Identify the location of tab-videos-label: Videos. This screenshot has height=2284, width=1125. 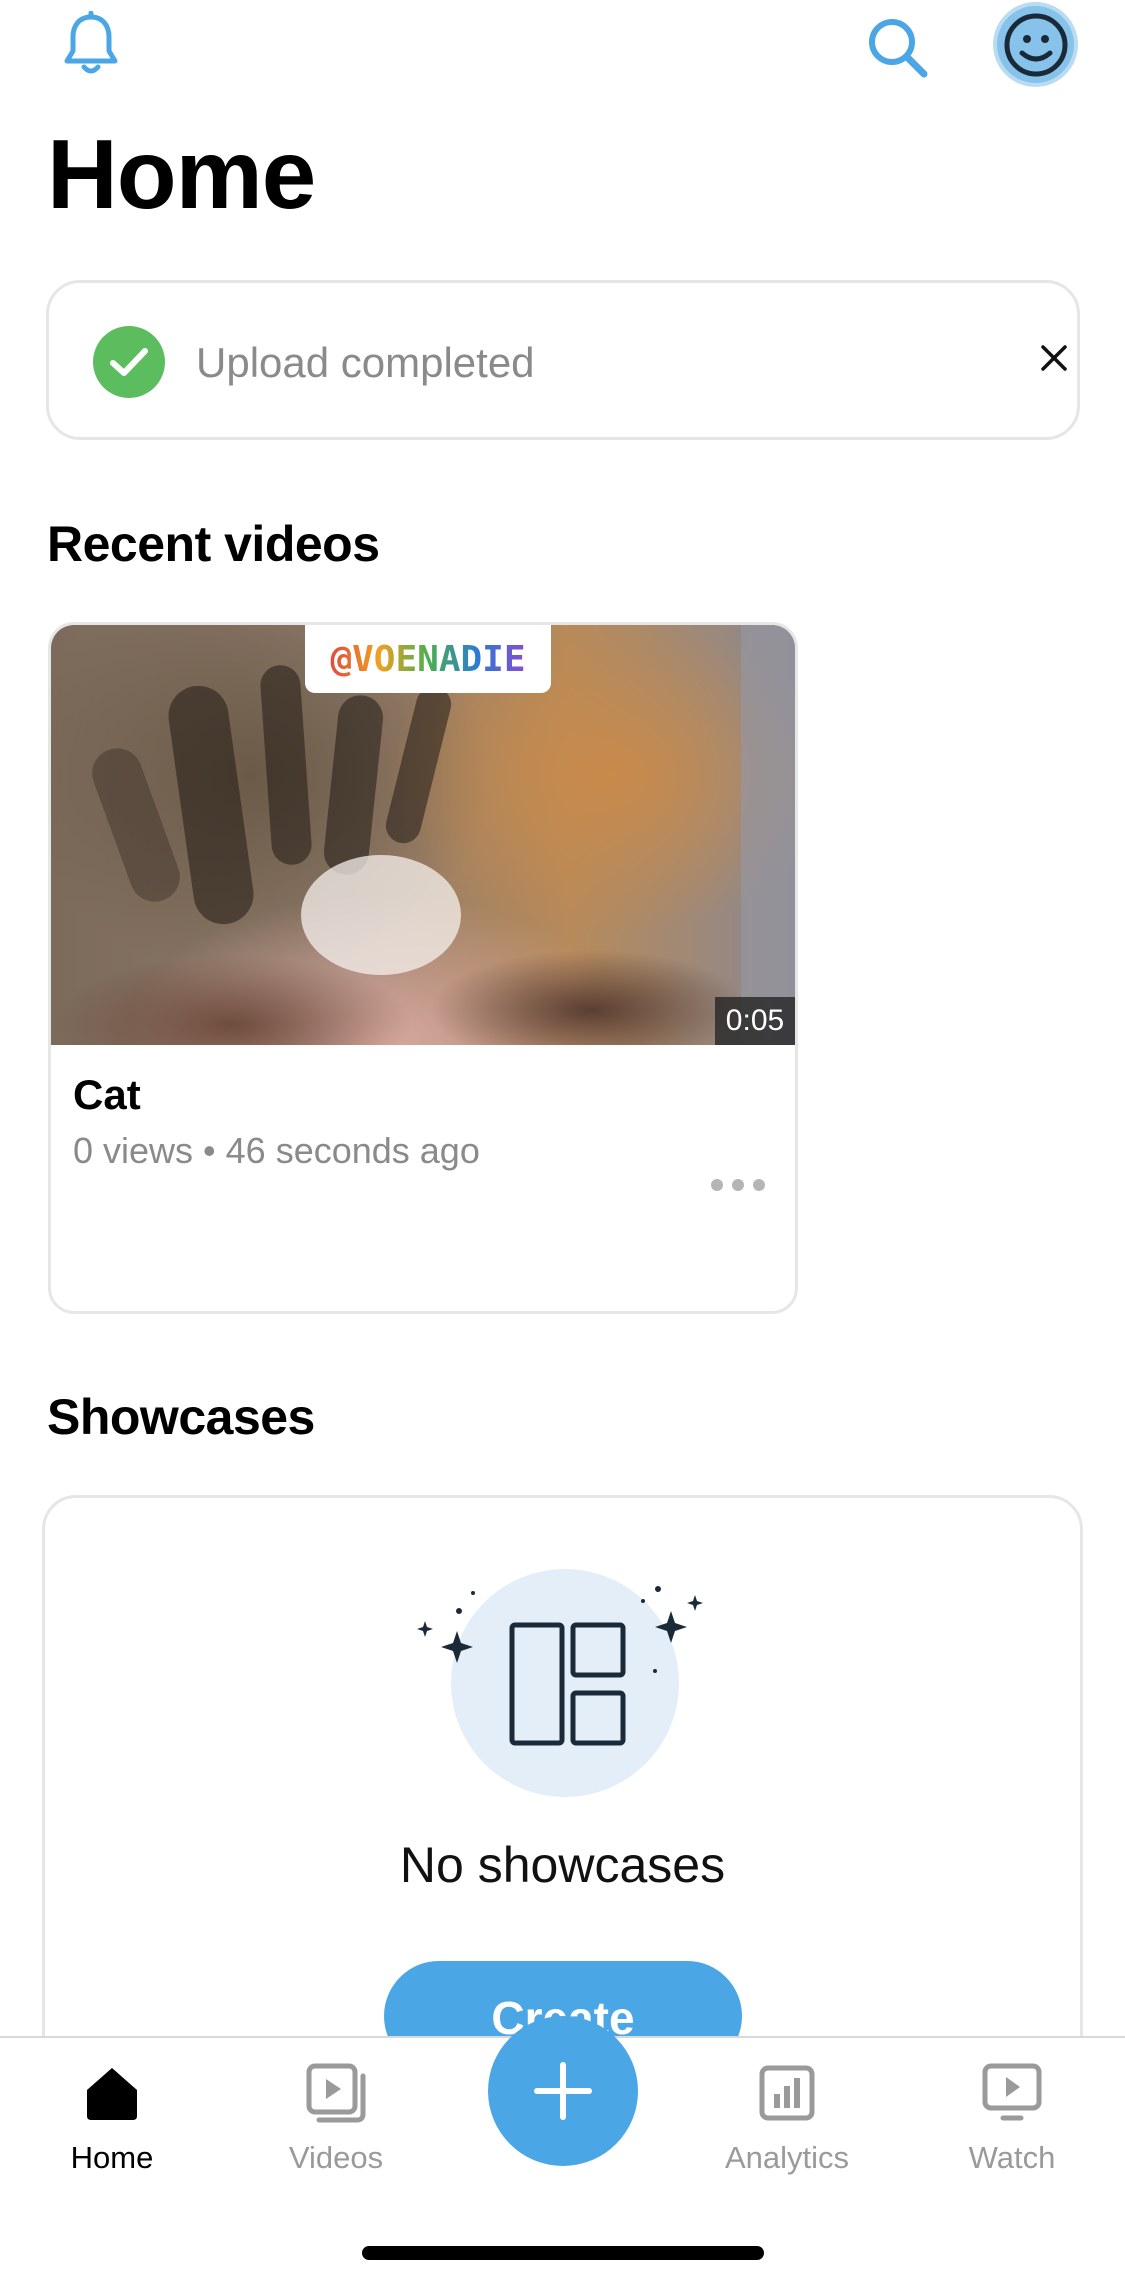
(336, 2157).